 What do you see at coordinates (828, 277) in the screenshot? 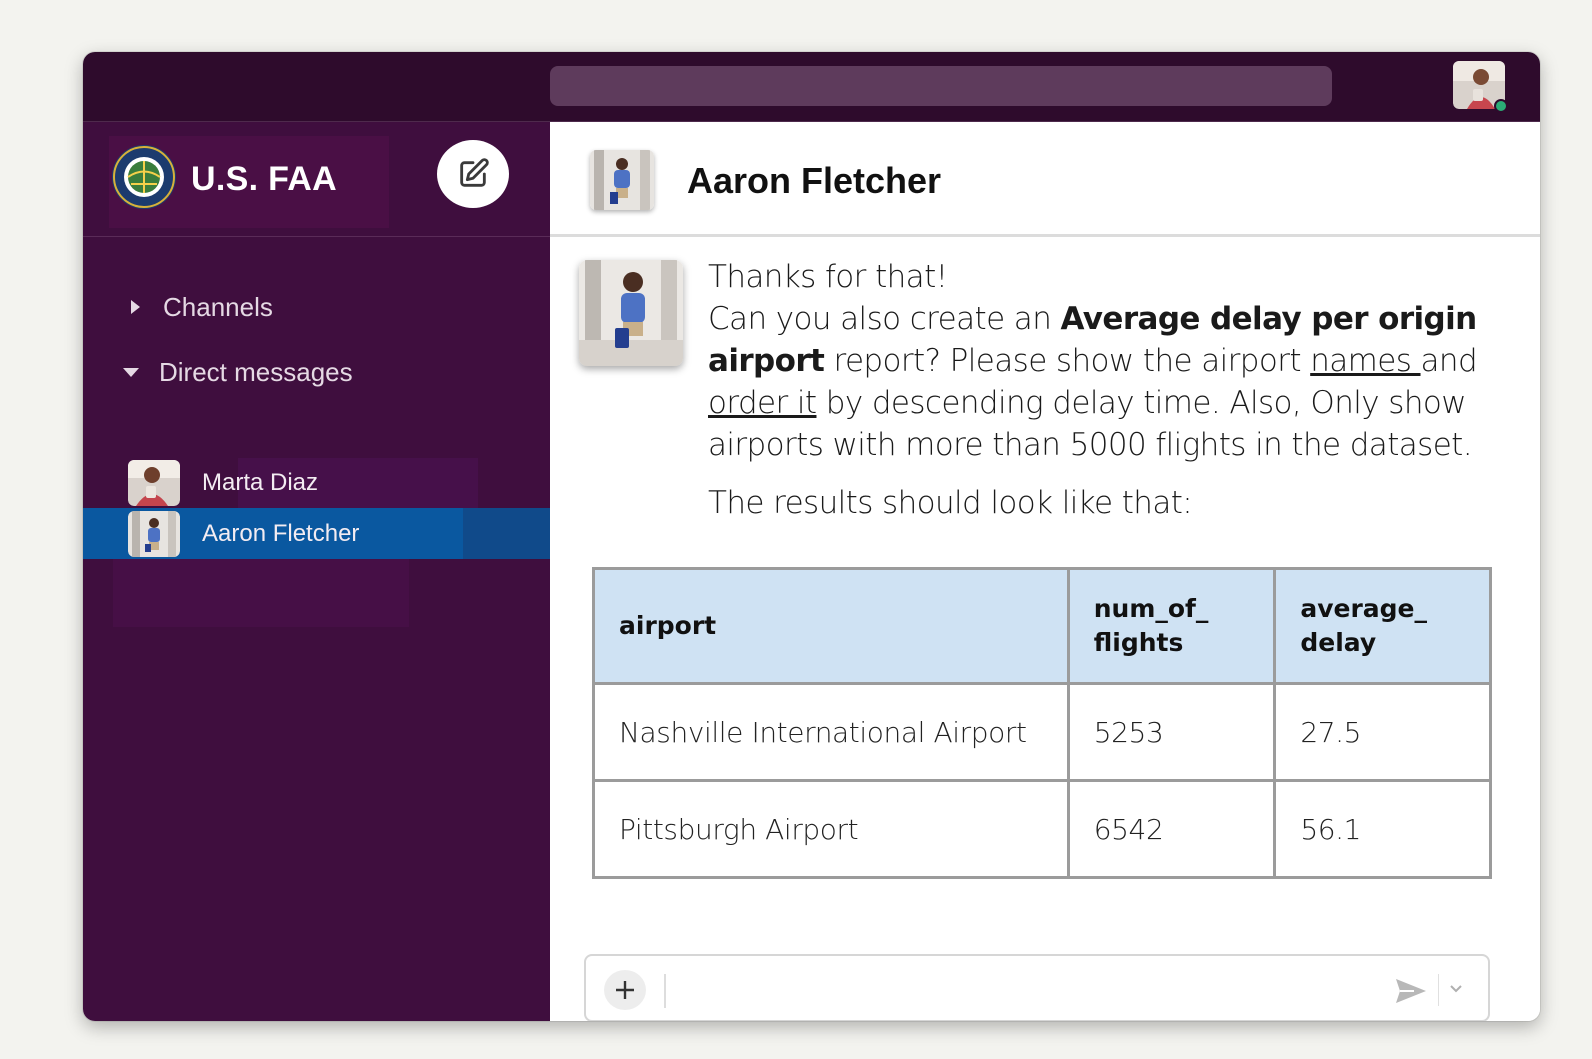
I see `message-line: Thanks for that!` at bounding box center [828, 277].